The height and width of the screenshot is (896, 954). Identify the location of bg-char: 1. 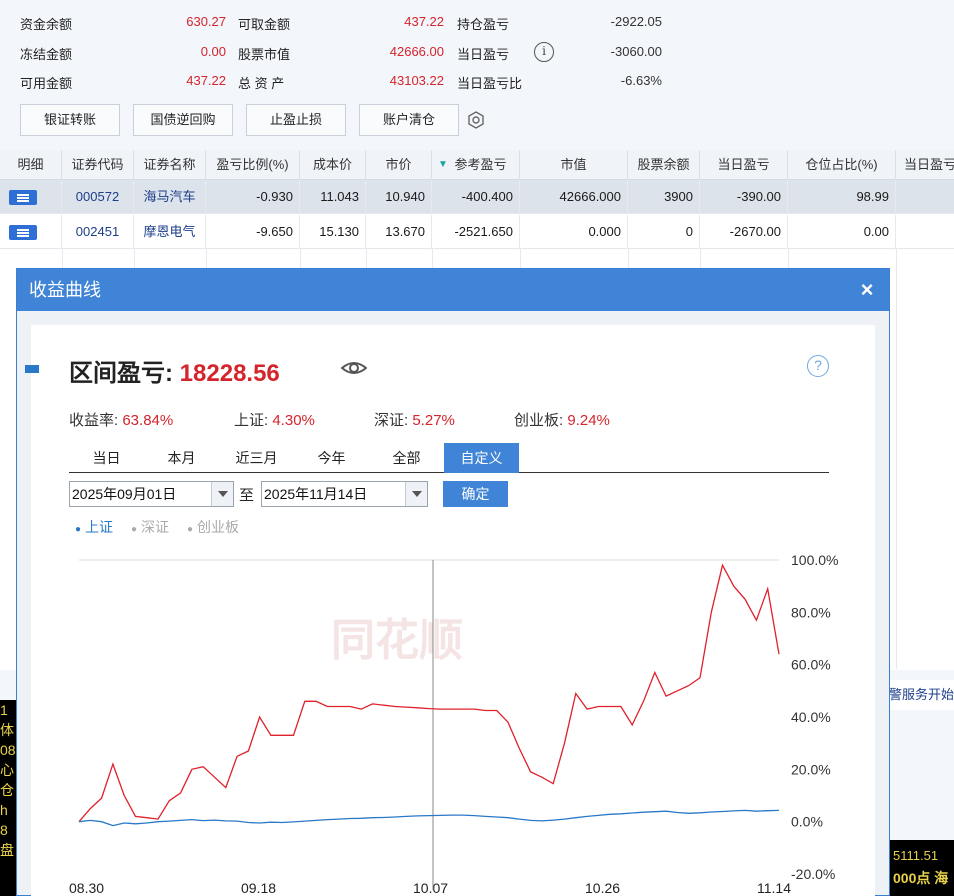
(4, 710).